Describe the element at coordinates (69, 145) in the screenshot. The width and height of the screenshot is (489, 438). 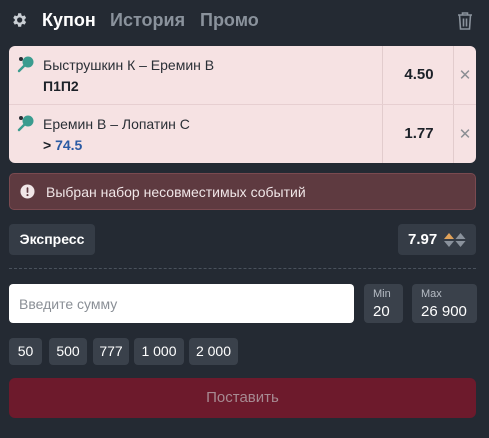
I see `pick-value: 74.5` at that location.